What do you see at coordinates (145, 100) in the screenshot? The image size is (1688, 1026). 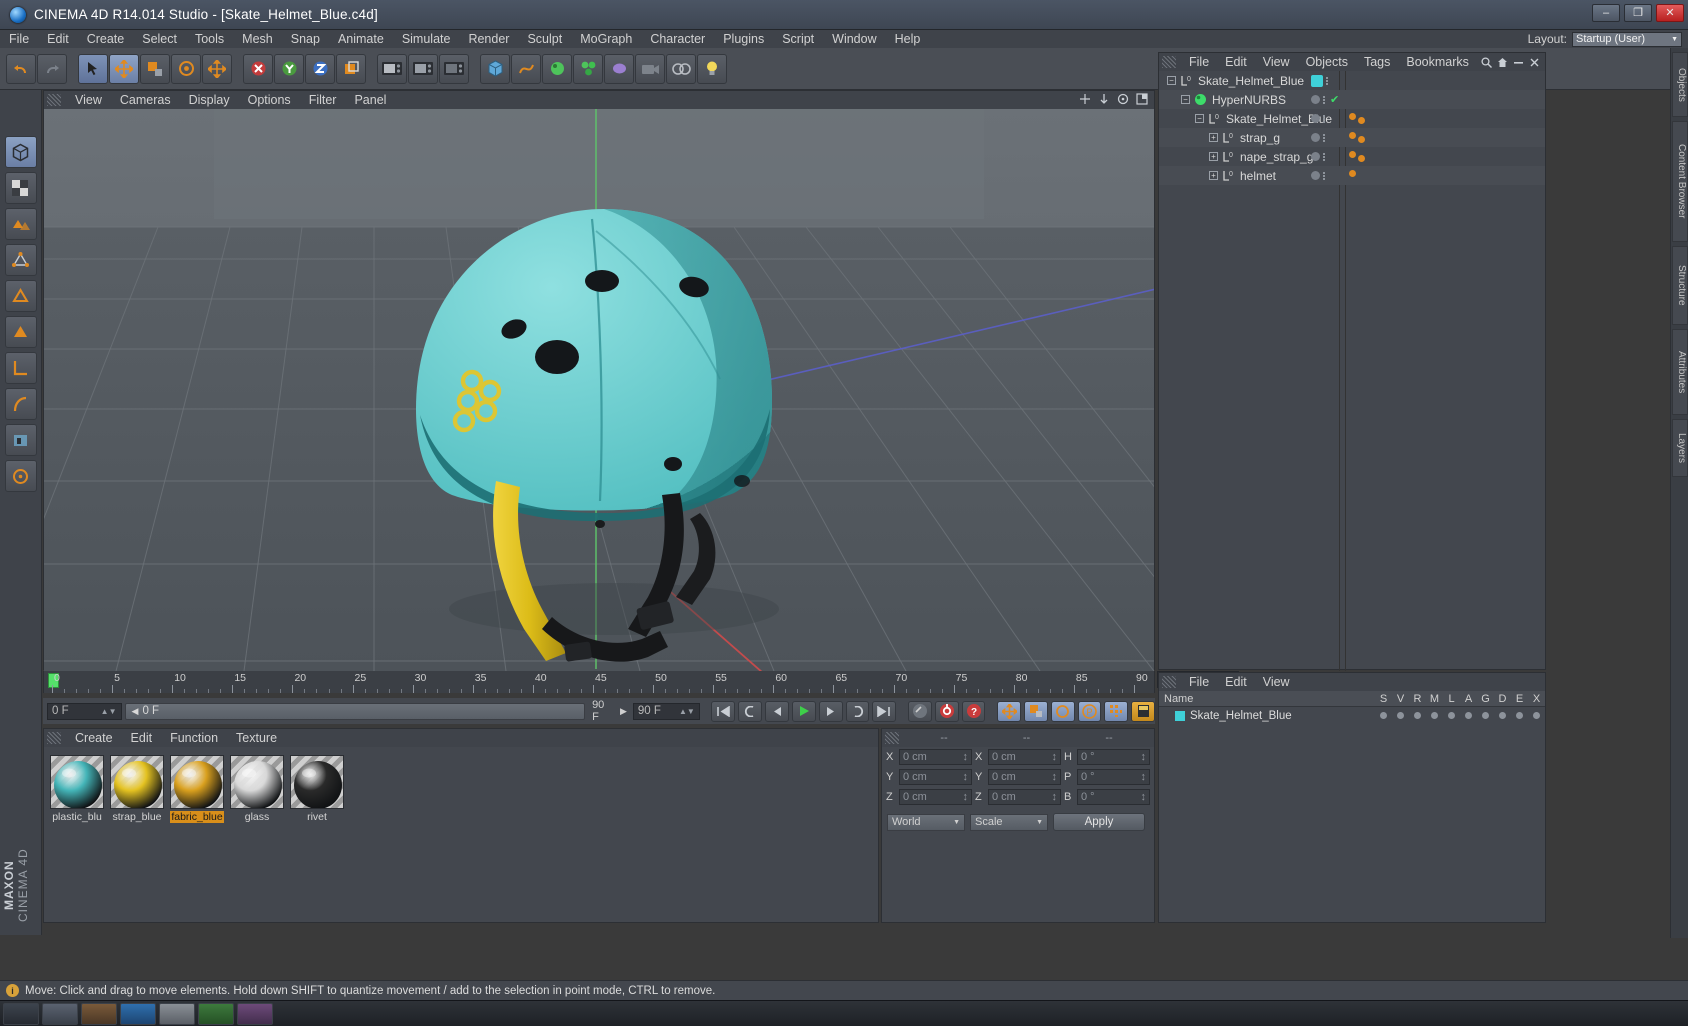 I see `viewport-menu-cameras: Cameras` at bounding box center [145, 100].